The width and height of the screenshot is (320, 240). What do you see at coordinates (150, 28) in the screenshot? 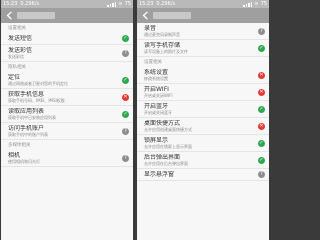
I see `permission-title: 录音` at bounding box center [150, 28].